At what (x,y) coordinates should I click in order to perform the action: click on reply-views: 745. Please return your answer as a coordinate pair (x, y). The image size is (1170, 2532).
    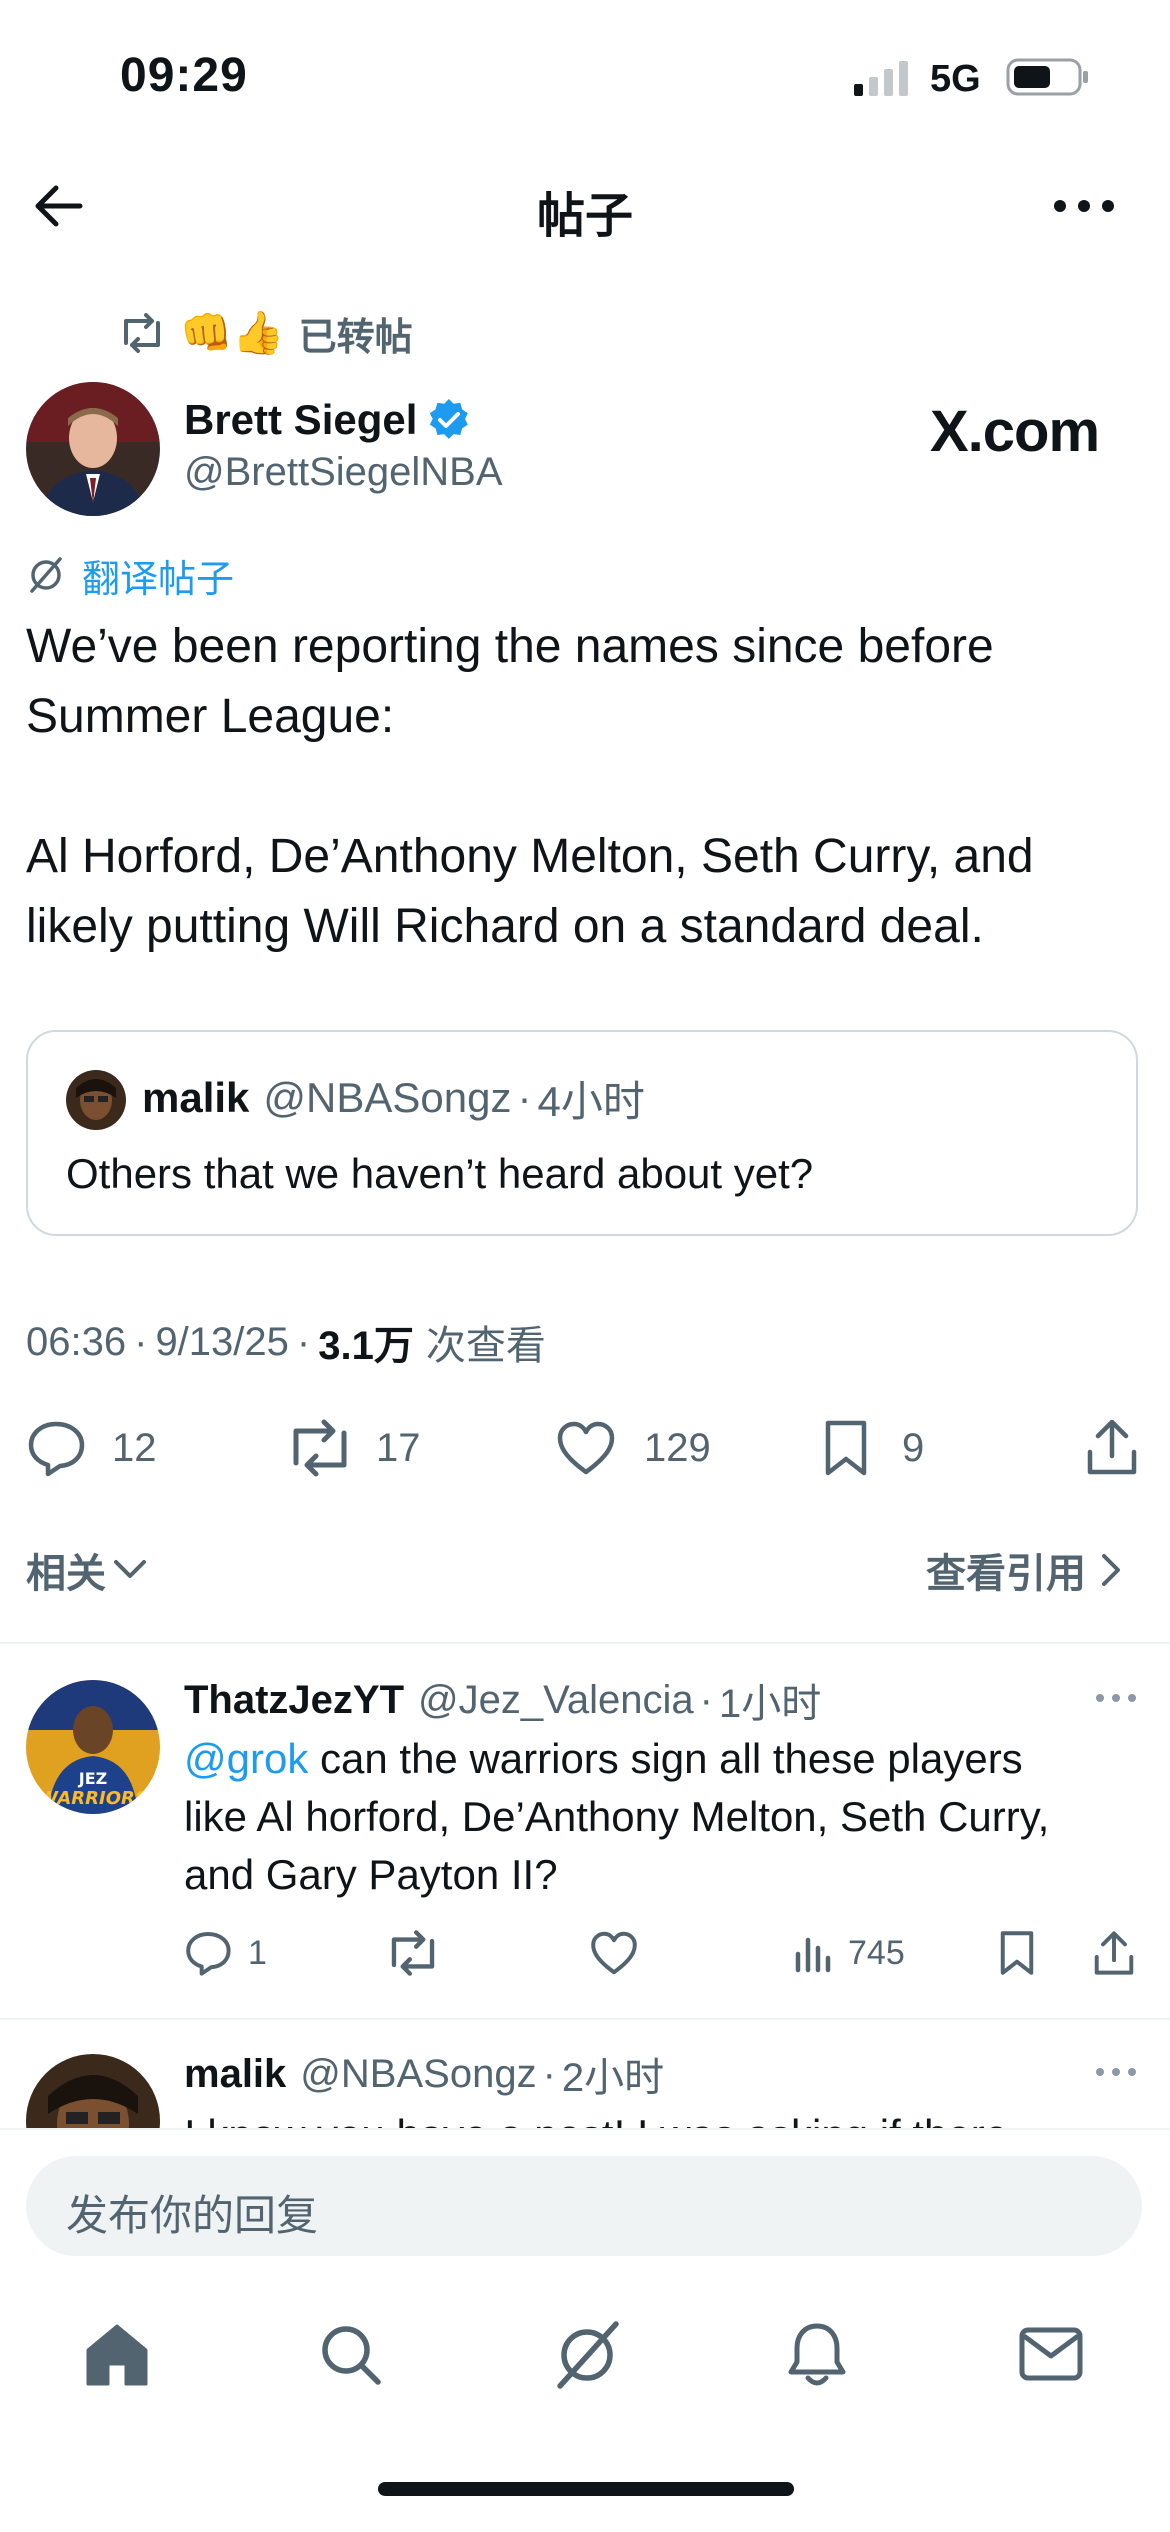
    Looking at the image, I should click on (849, 1953).